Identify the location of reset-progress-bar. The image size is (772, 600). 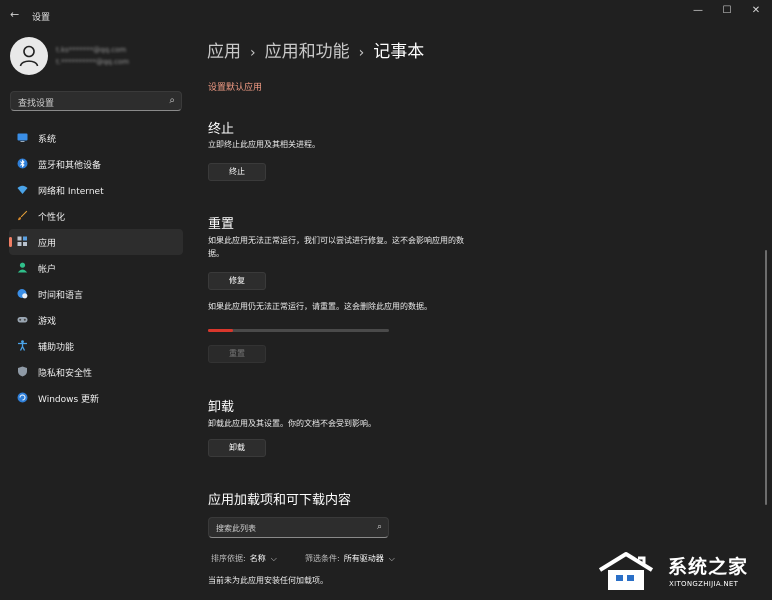
(298, 330).